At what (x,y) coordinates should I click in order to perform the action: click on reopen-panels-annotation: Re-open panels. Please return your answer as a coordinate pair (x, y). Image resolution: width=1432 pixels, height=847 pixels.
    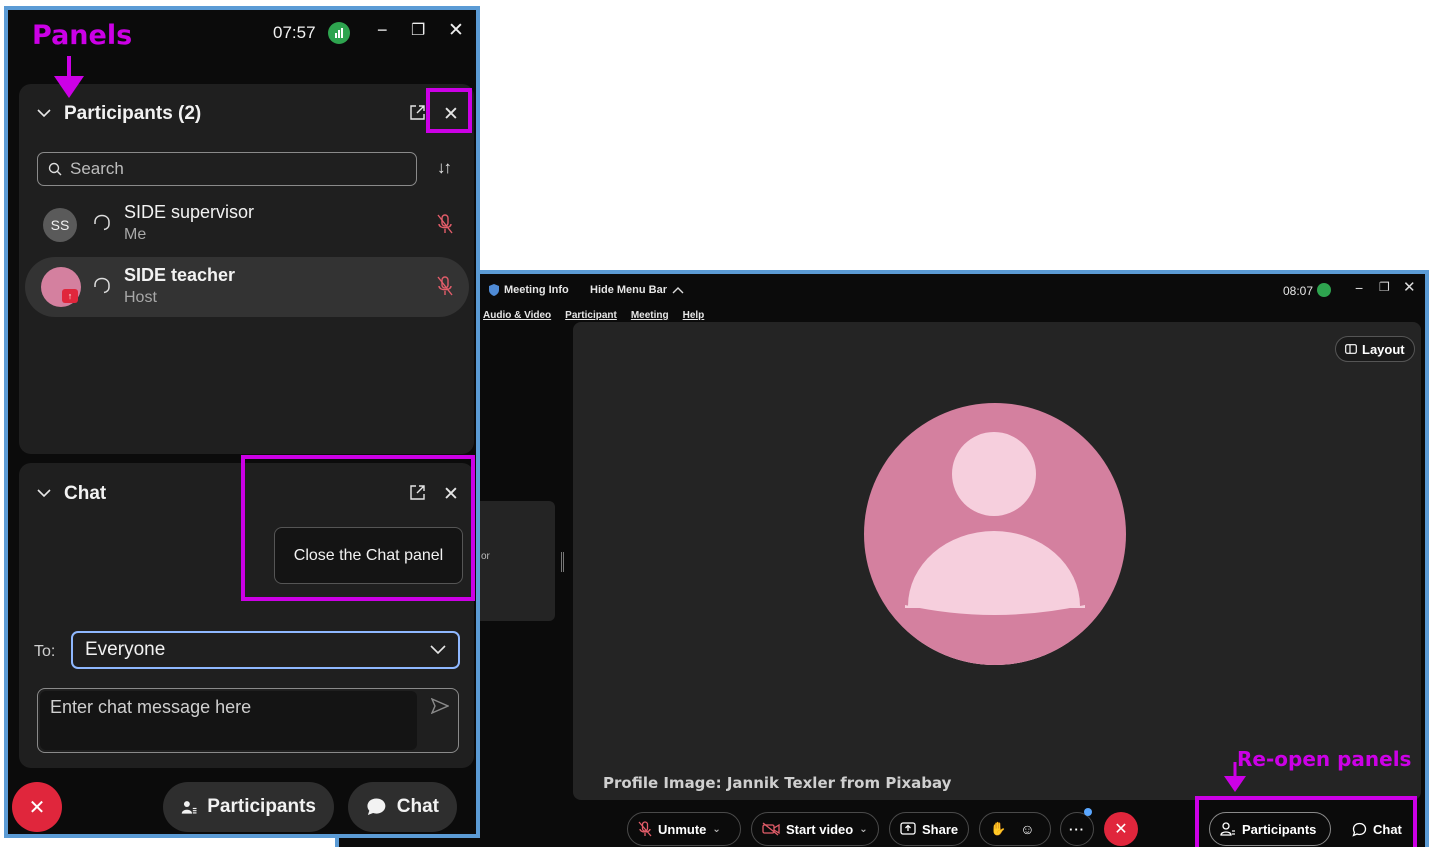
    Looking at the image, I should click on (1324, 759).